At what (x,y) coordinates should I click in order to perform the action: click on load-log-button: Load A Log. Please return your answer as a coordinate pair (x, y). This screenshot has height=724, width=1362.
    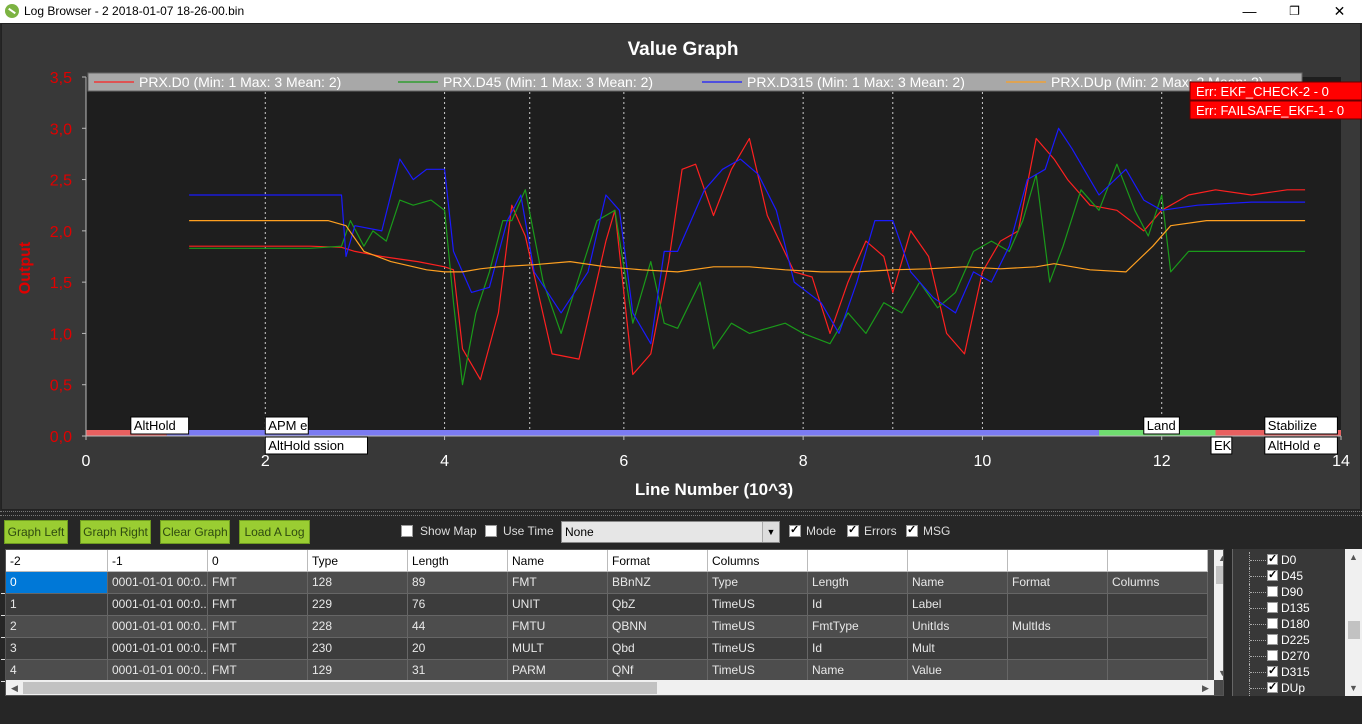
    Looking at the image, I should click on (274, 532).